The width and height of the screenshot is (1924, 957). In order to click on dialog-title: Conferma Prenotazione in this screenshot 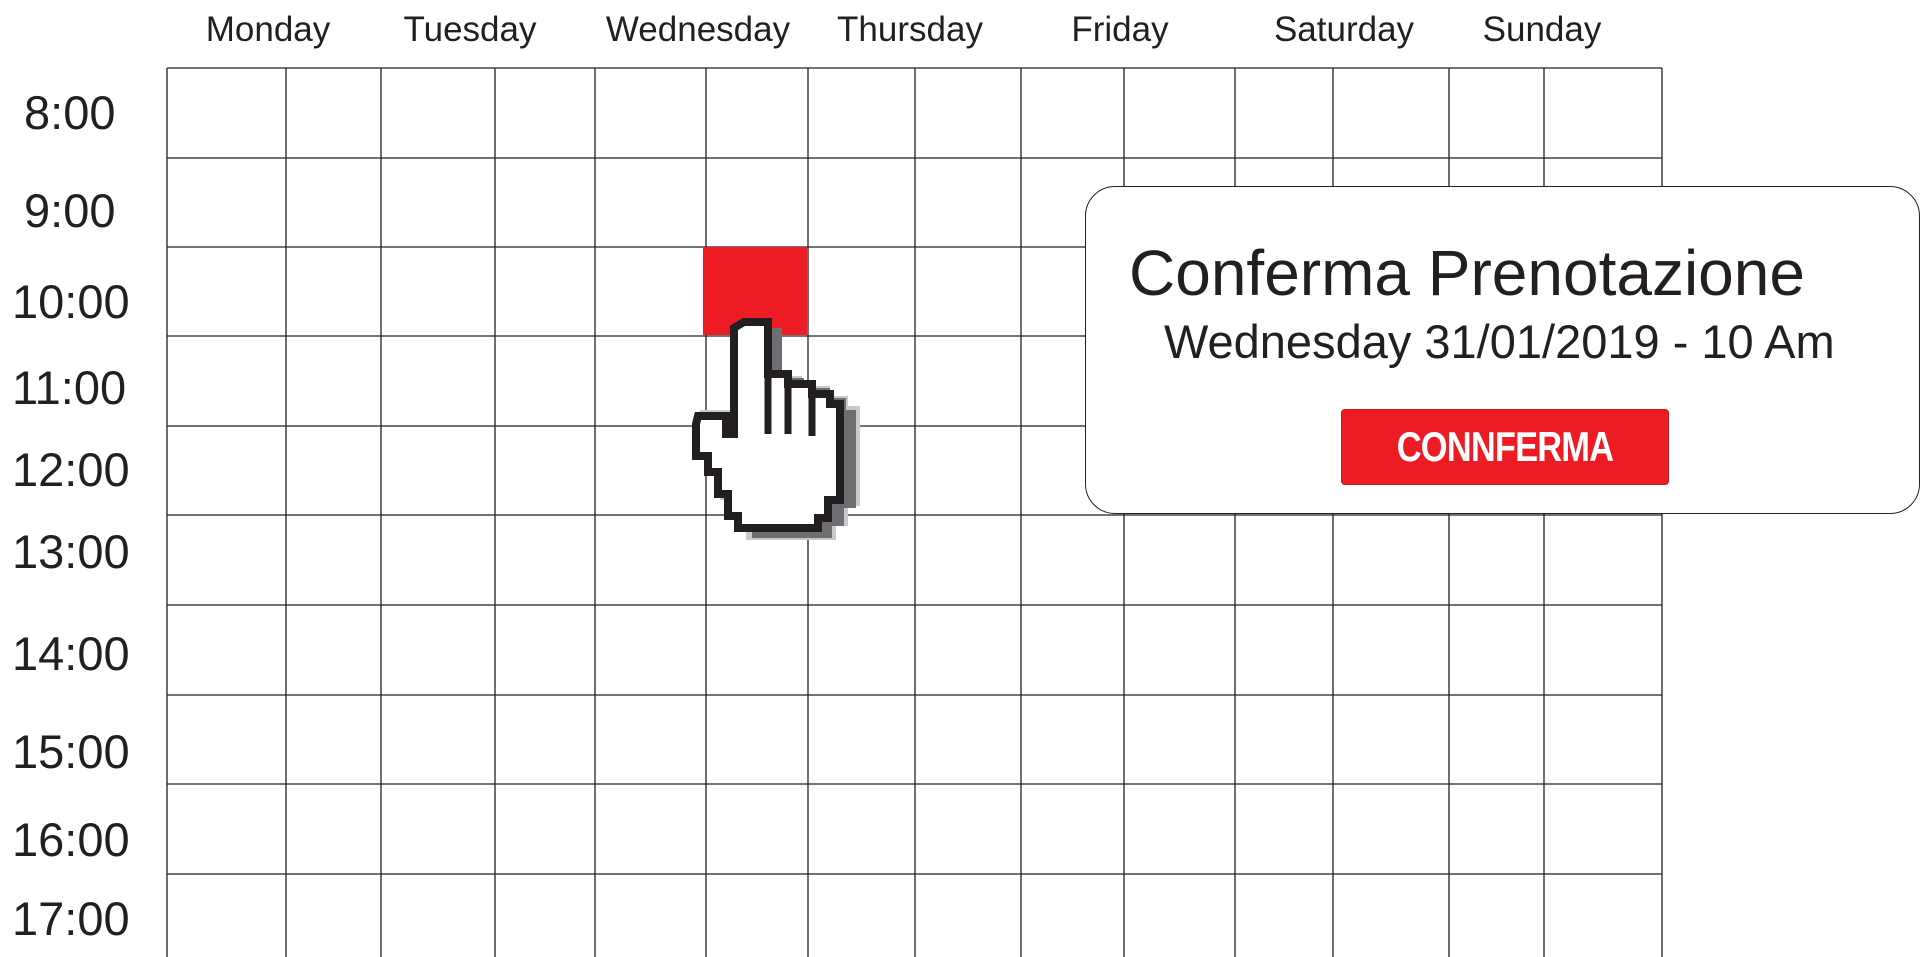, I will do `click(1467, 273)`.